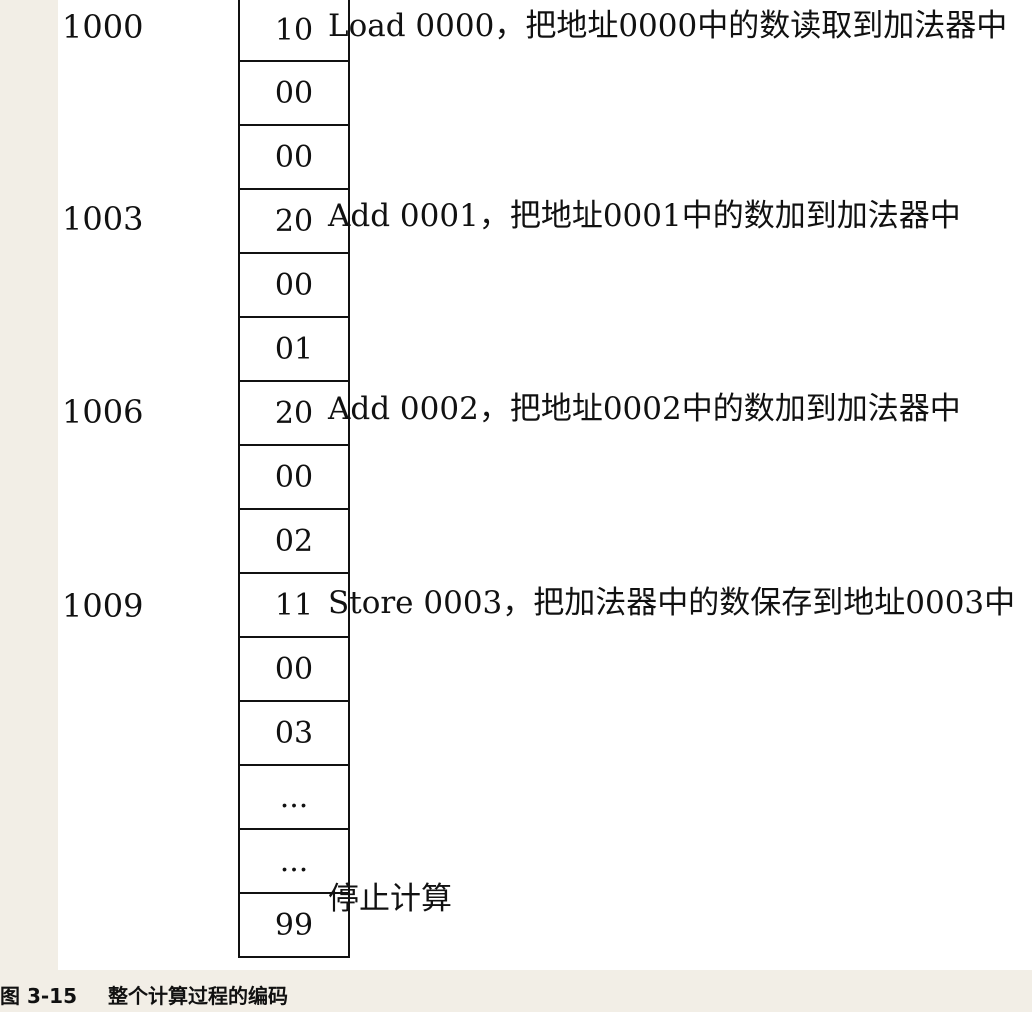  Describe the element at coordinates (39, 996) in the screenshot. I see `caption-number: 图 3-15` at that location.